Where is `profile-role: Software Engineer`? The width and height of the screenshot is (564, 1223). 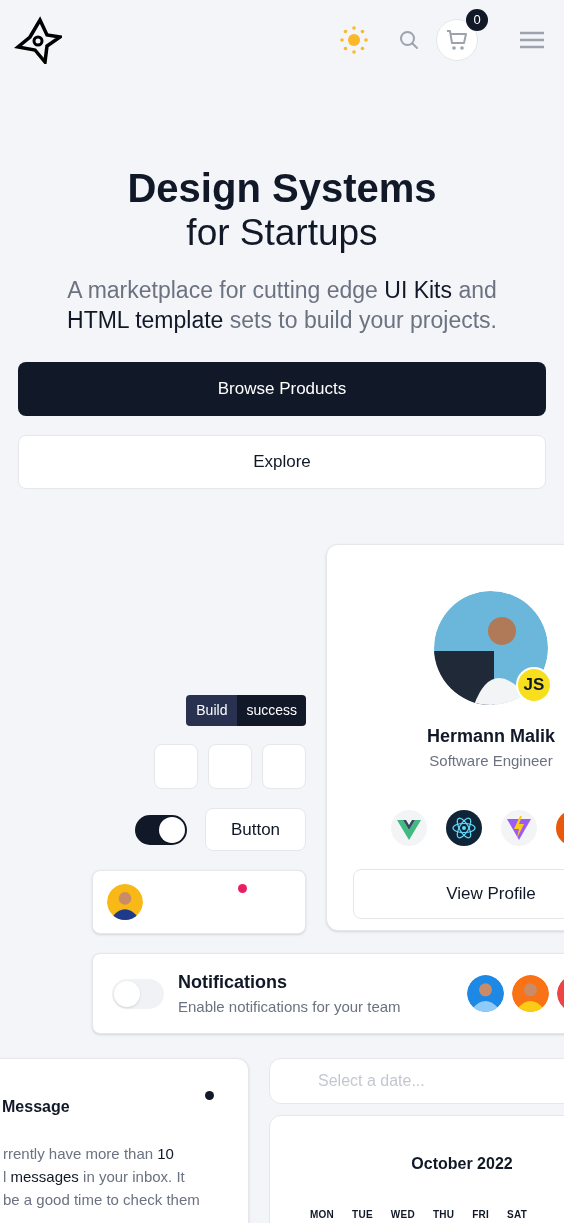
profile-role: Software Engineer is located at coordinates (491, 761).